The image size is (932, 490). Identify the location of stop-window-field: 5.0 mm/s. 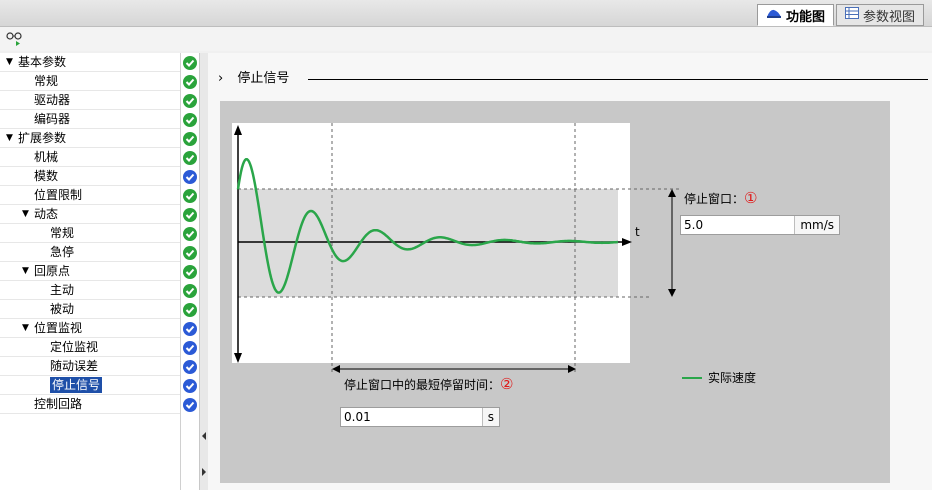
(760, 225).